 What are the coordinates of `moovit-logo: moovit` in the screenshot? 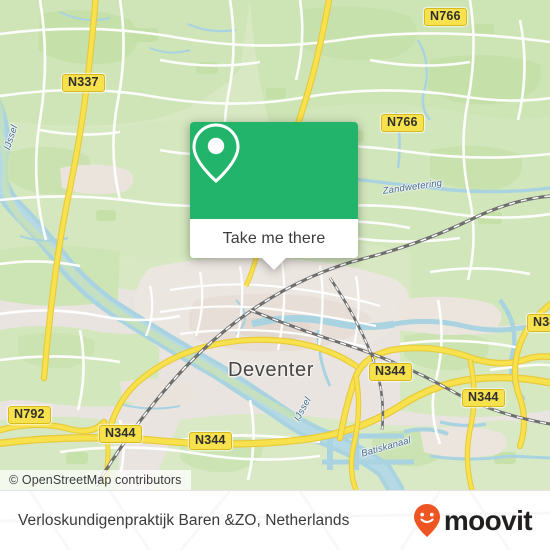 It's located at (472, 521).